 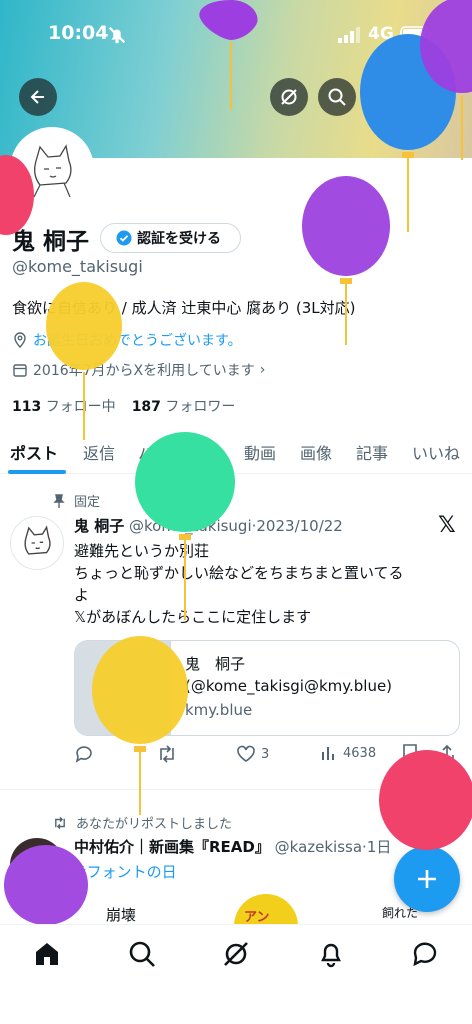 What do you see at coordinates (20, 370) in the screenshot?
I see `calendar-icon` at bounding box center [20, 370].